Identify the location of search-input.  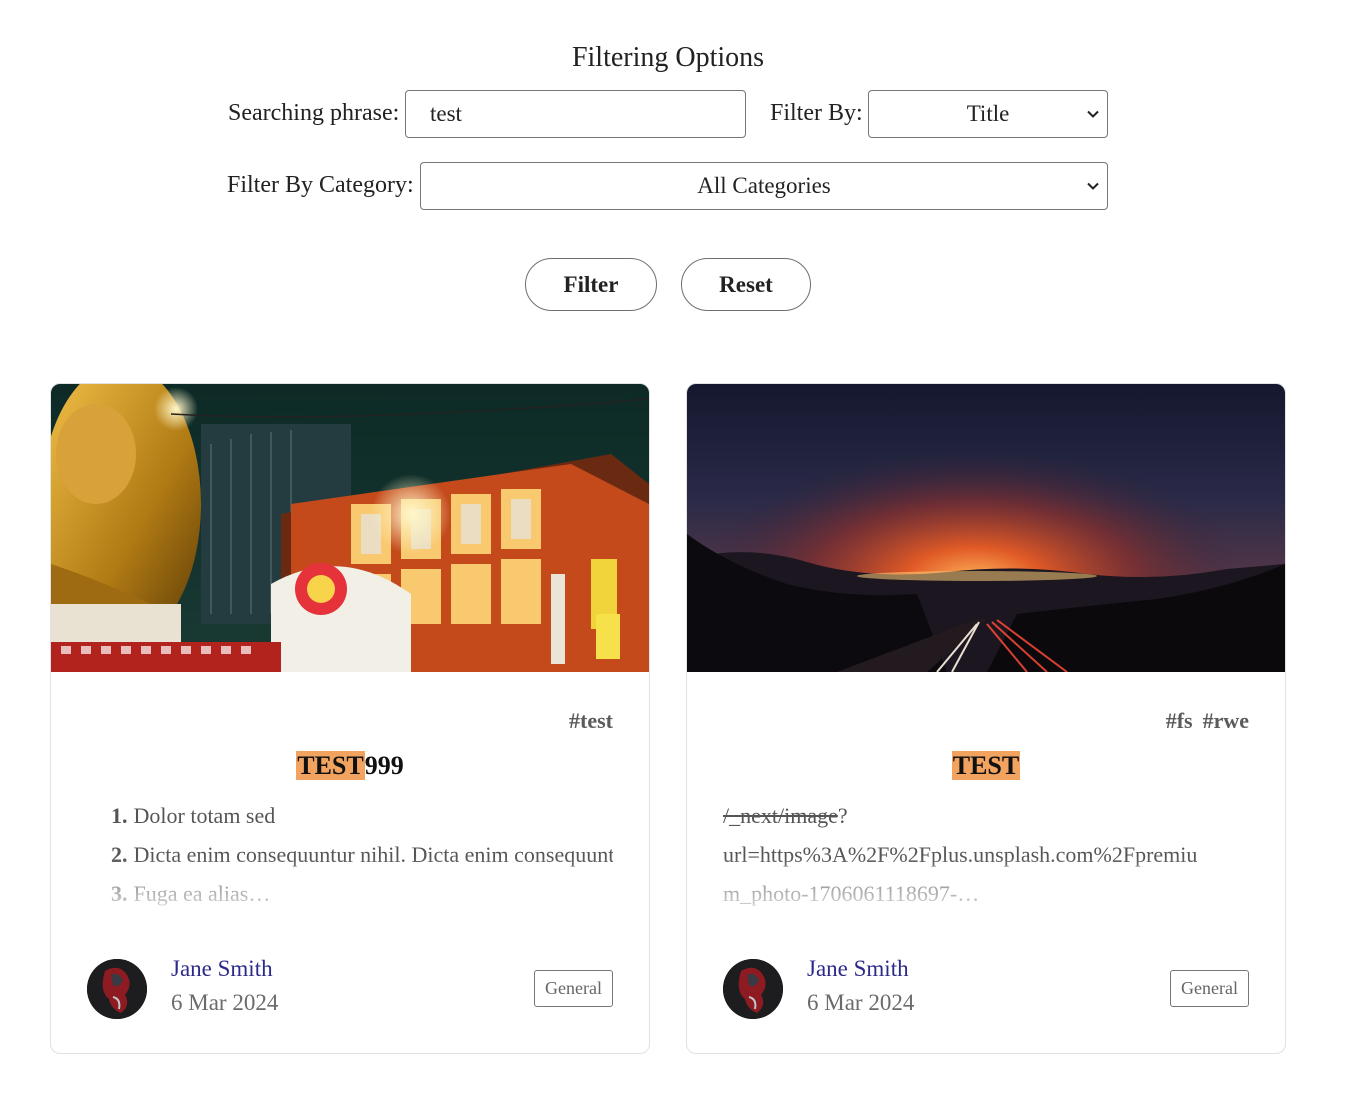
(575, 114).